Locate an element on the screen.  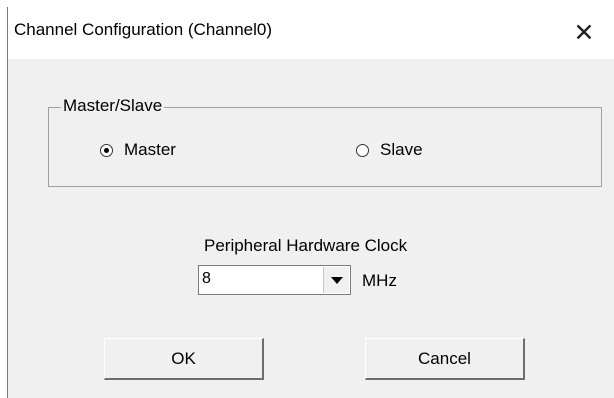
radio-unselected-icon is located at coordinates (362, 150).